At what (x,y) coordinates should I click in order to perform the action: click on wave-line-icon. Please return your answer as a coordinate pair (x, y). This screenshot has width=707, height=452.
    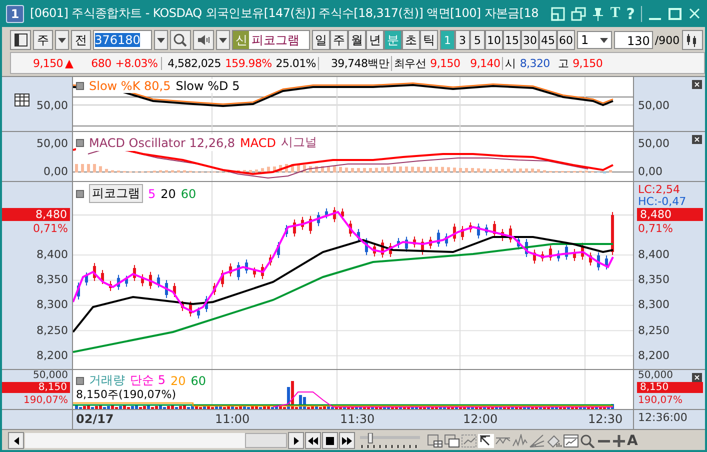
    Looking at the image, I should click on (520, 441).